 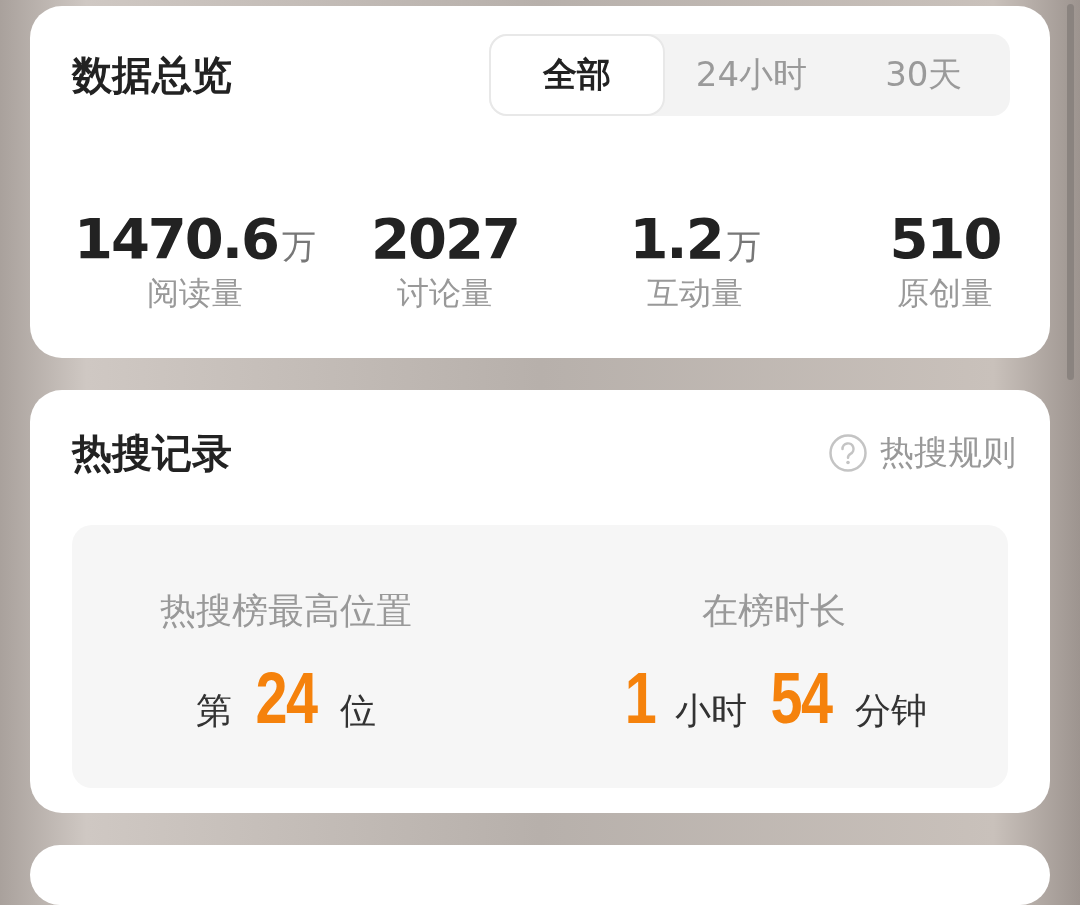 What do you see at coordinates (445, 239) in the screenshot?
I see `stat-value: 2027` at bounding box center [445, 239].